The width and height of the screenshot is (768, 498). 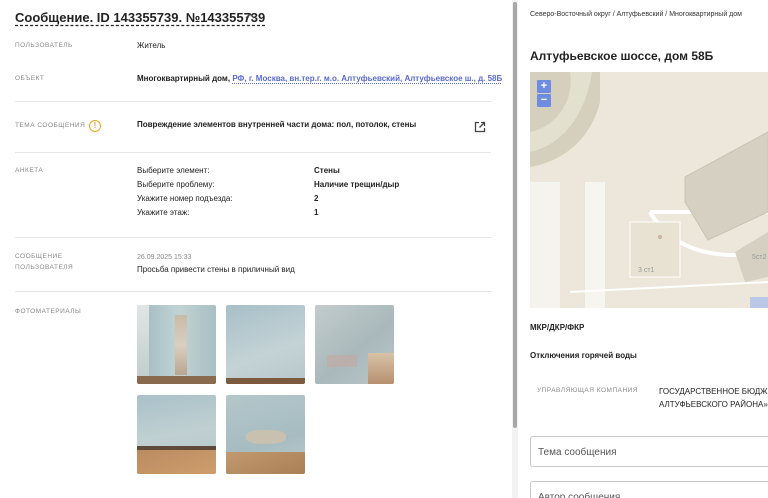 I want to click on zoom-in-button: +, so click(x=544, y=86).